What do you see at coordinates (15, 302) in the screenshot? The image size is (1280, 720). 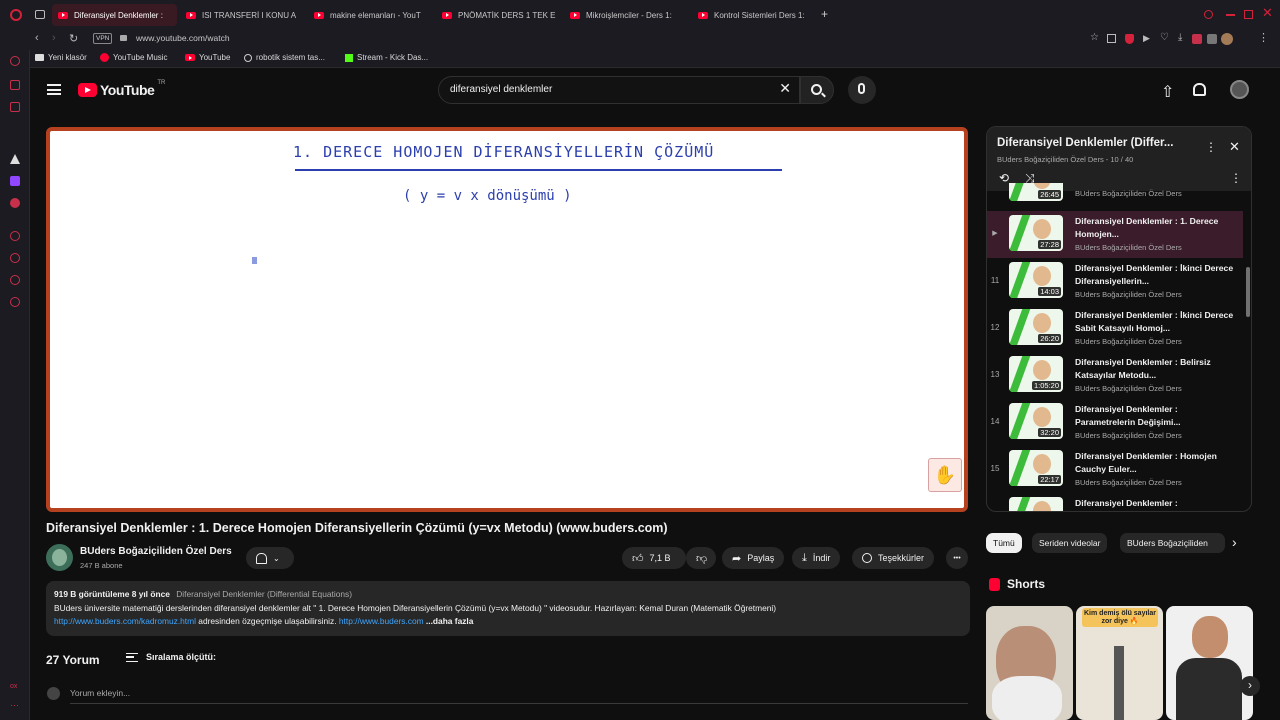 I see `settings-icon` at bounding box center [15, 302].